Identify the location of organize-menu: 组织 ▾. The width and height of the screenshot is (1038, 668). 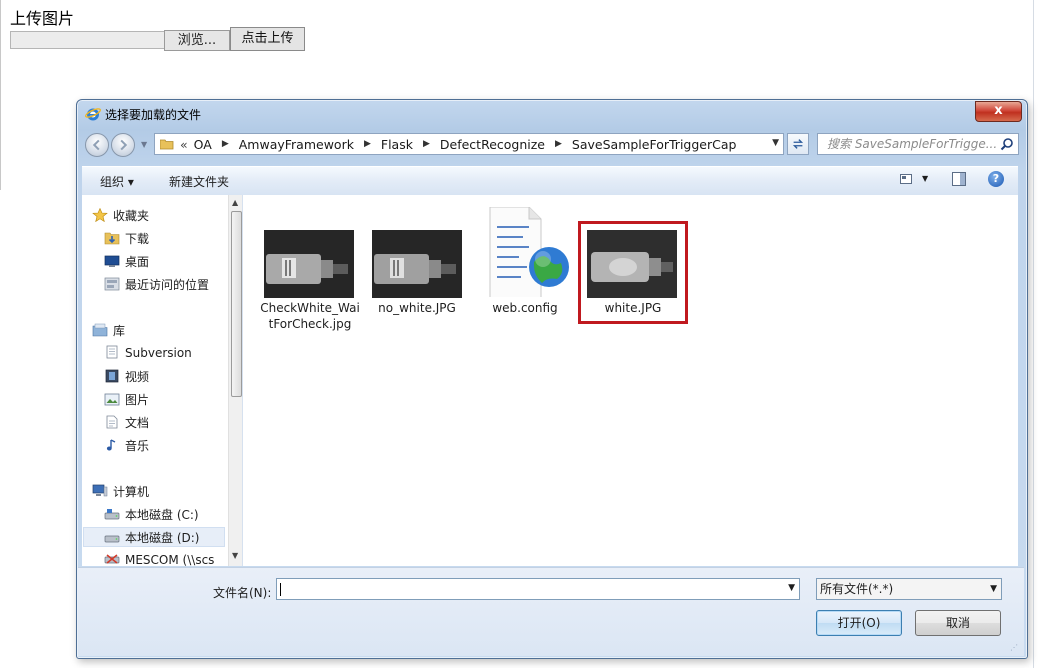
(117, 181).